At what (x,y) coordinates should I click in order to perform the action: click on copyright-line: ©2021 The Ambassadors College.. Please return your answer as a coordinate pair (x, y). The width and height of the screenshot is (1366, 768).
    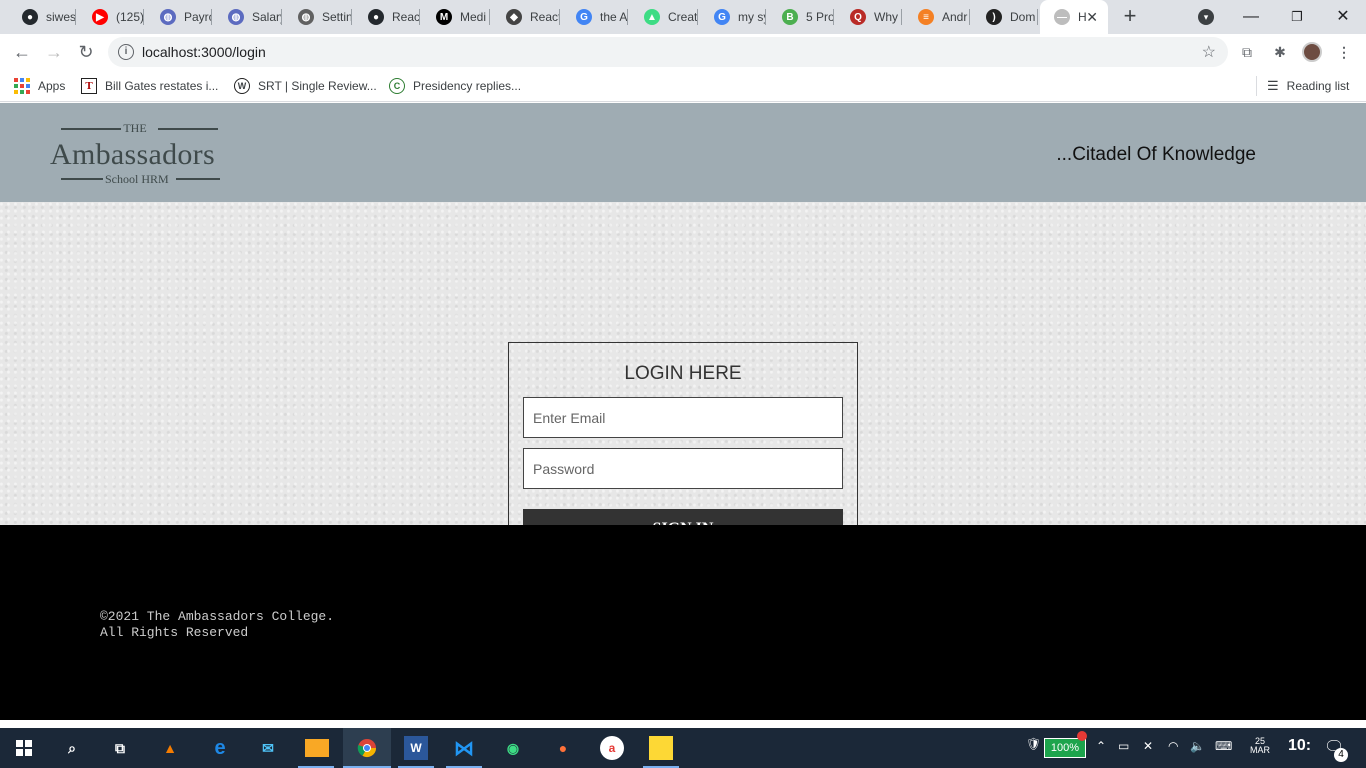
    Looking at the image, I should click on (217, 616).